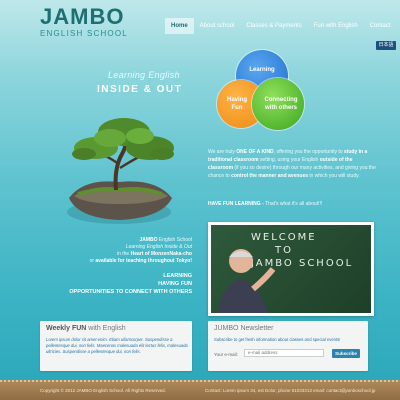 This screenshot has height=400, width=400. What do you see at coordinates (336, 26) in the screenshot?
I see `nav-fun-with-english: Fun with English` at bounding box center [336, 26].